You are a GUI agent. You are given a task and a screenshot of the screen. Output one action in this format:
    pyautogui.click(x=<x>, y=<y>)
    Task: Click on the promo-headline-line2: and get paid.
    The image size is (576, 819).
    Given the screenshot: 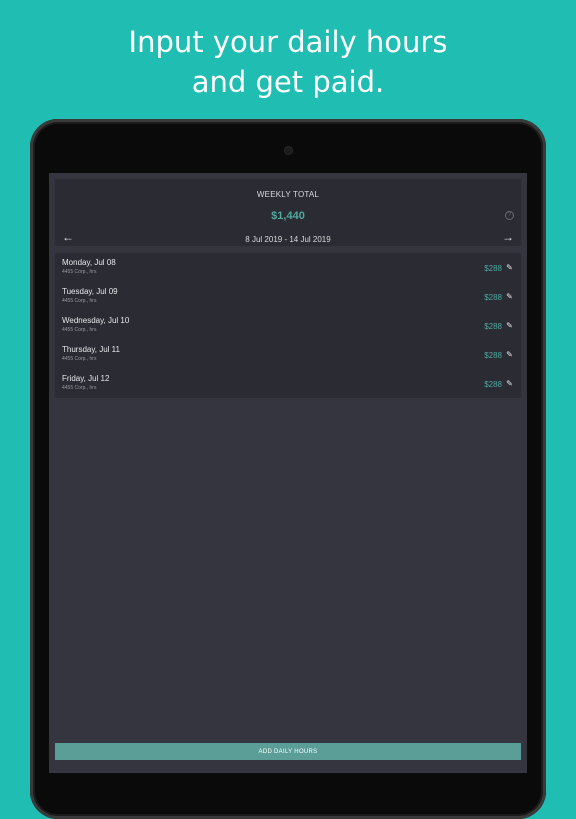 What is the action you would take?
    pyautogui.click(x=288, y=82)
    